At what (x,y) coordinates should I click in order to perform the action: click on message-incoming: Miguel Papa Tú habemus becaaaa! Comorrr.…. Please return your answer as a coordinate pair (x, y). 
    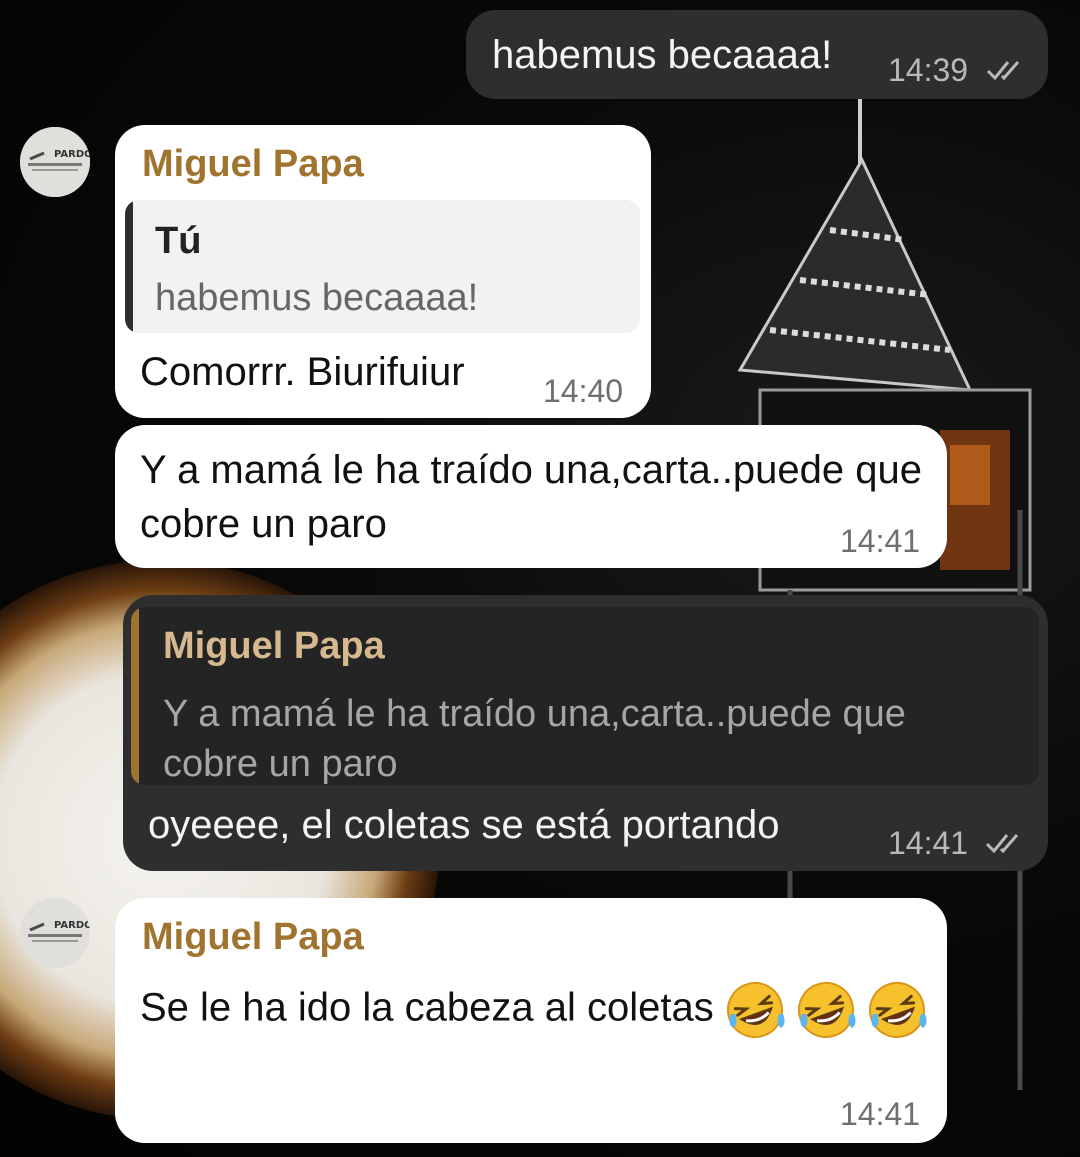
    Looking at the image, I should click on (383, 271).